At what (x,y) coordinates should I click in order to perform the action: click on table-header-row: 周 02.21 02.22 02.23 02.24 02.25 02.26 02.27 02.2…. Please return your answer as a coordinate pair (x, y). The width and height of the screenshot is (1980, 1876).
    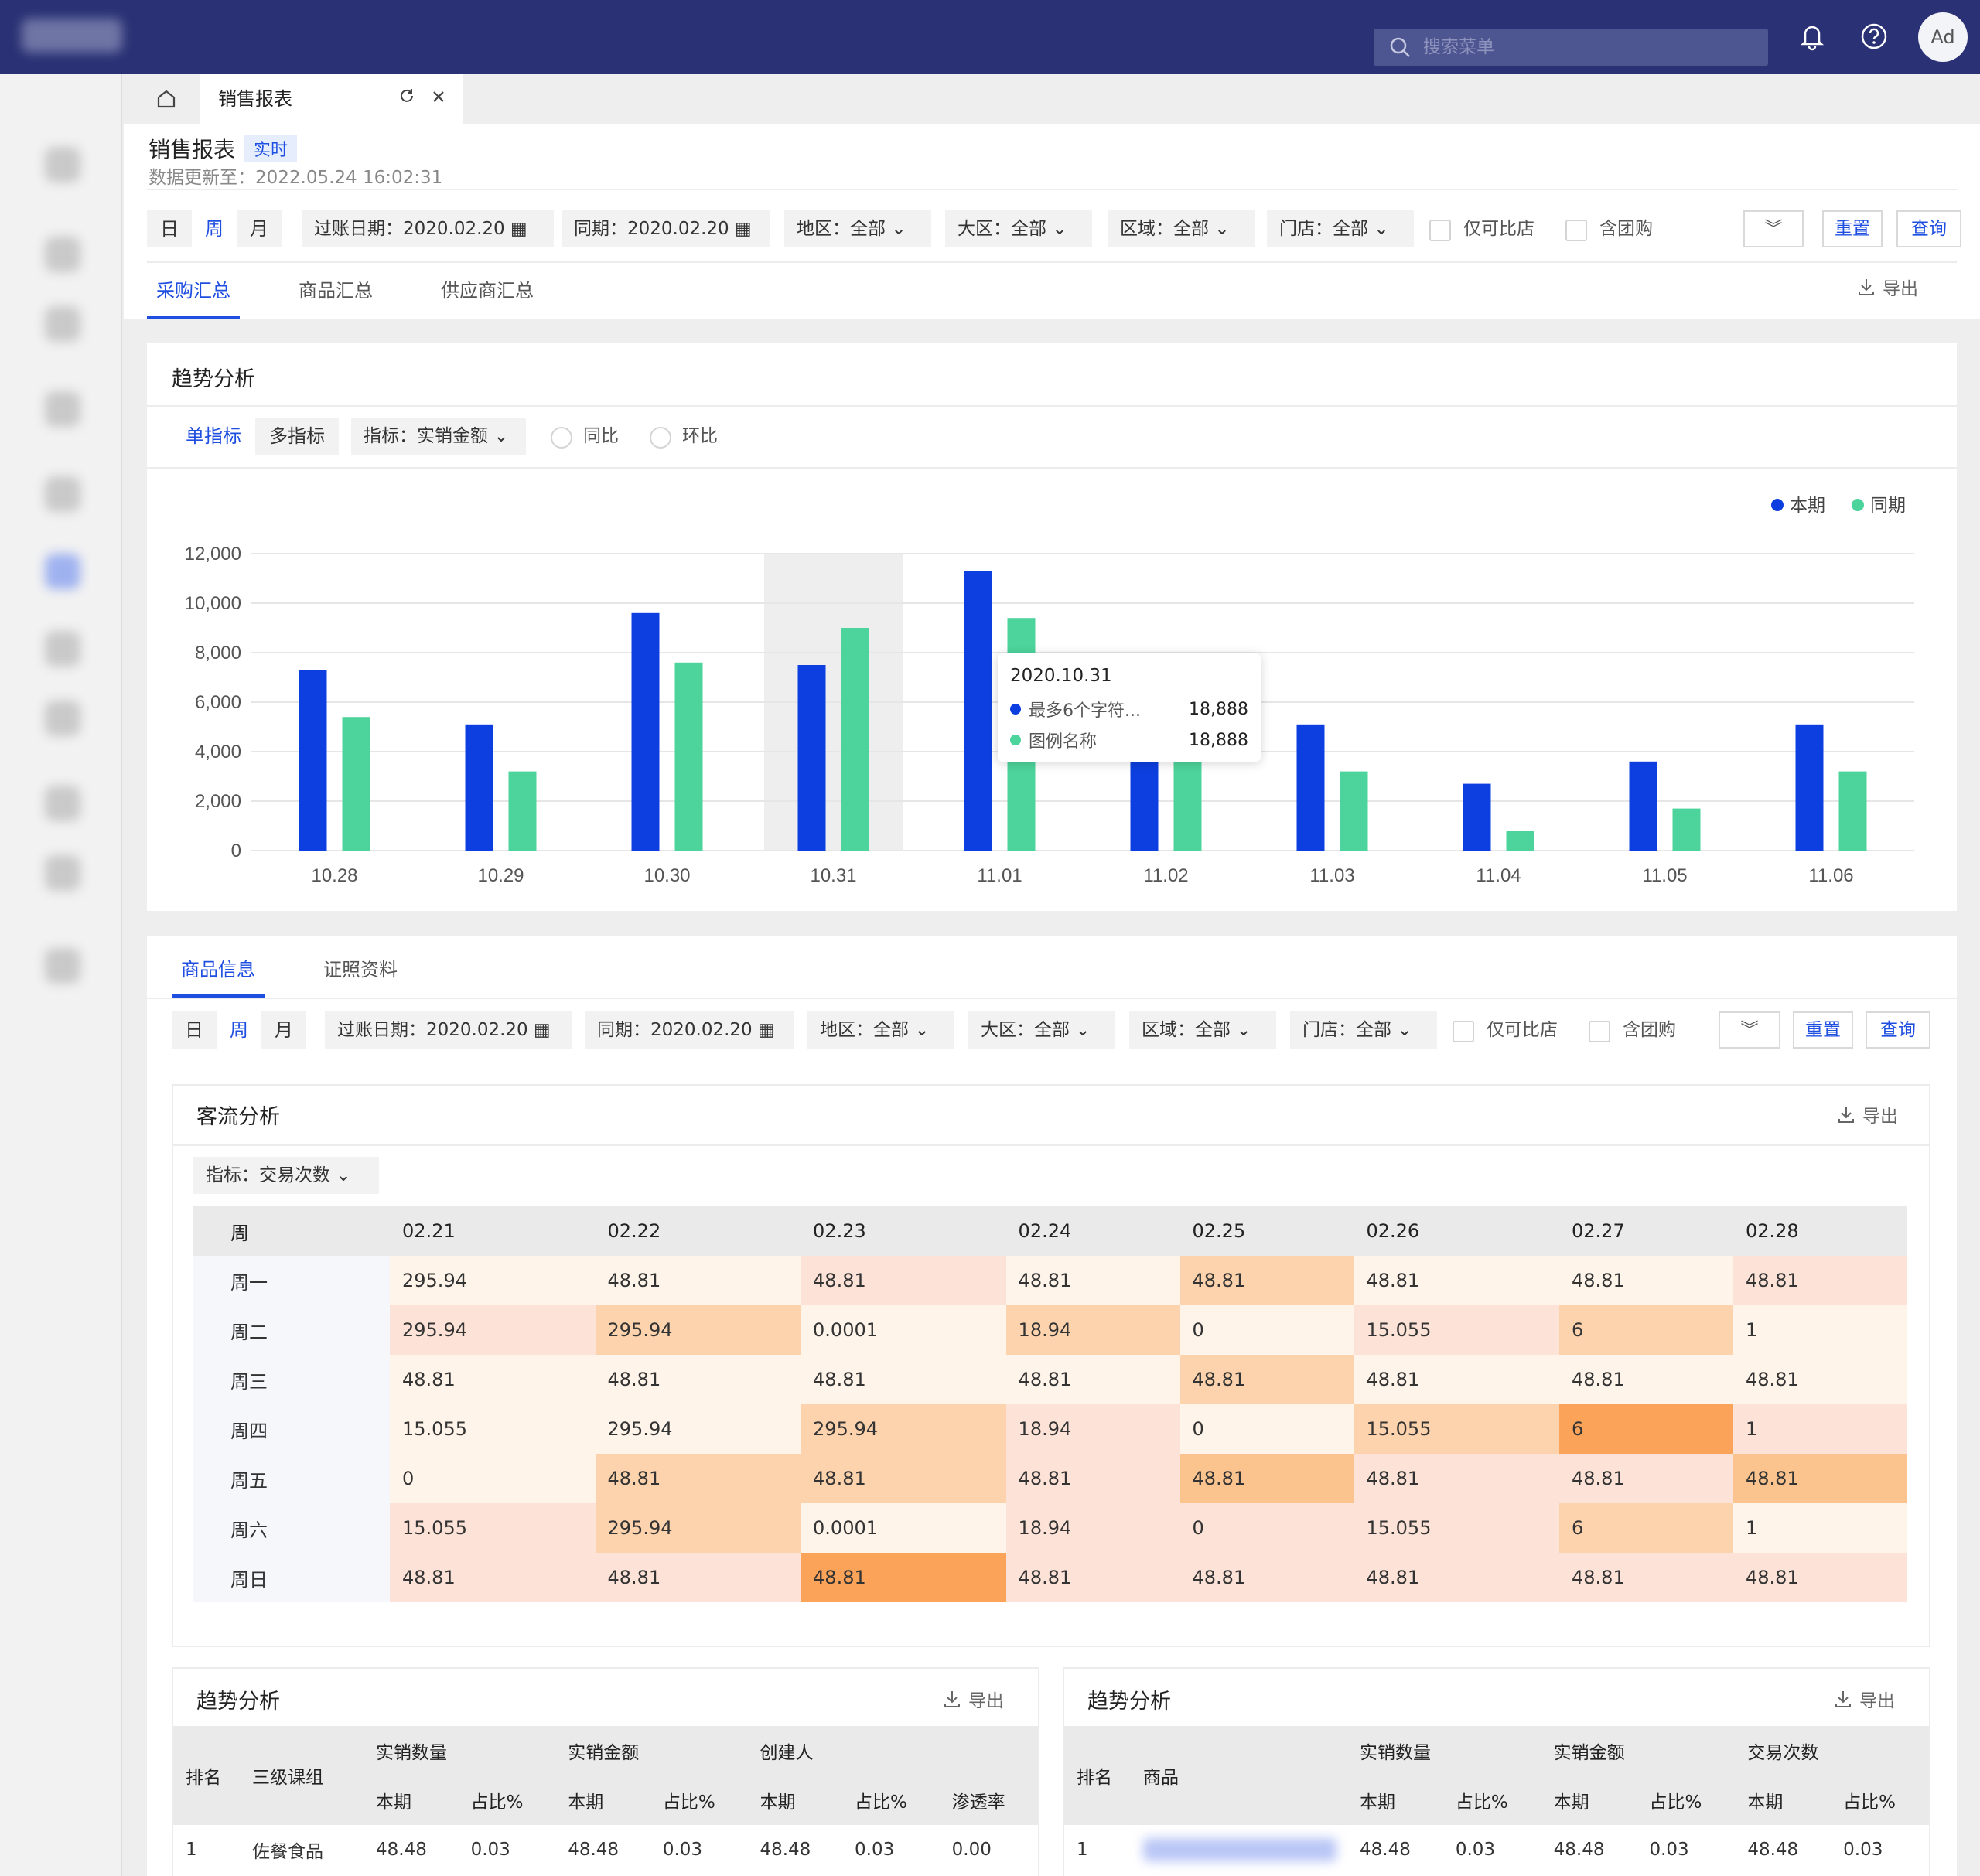
    Looking at the image, I should click on (1050, 1231).